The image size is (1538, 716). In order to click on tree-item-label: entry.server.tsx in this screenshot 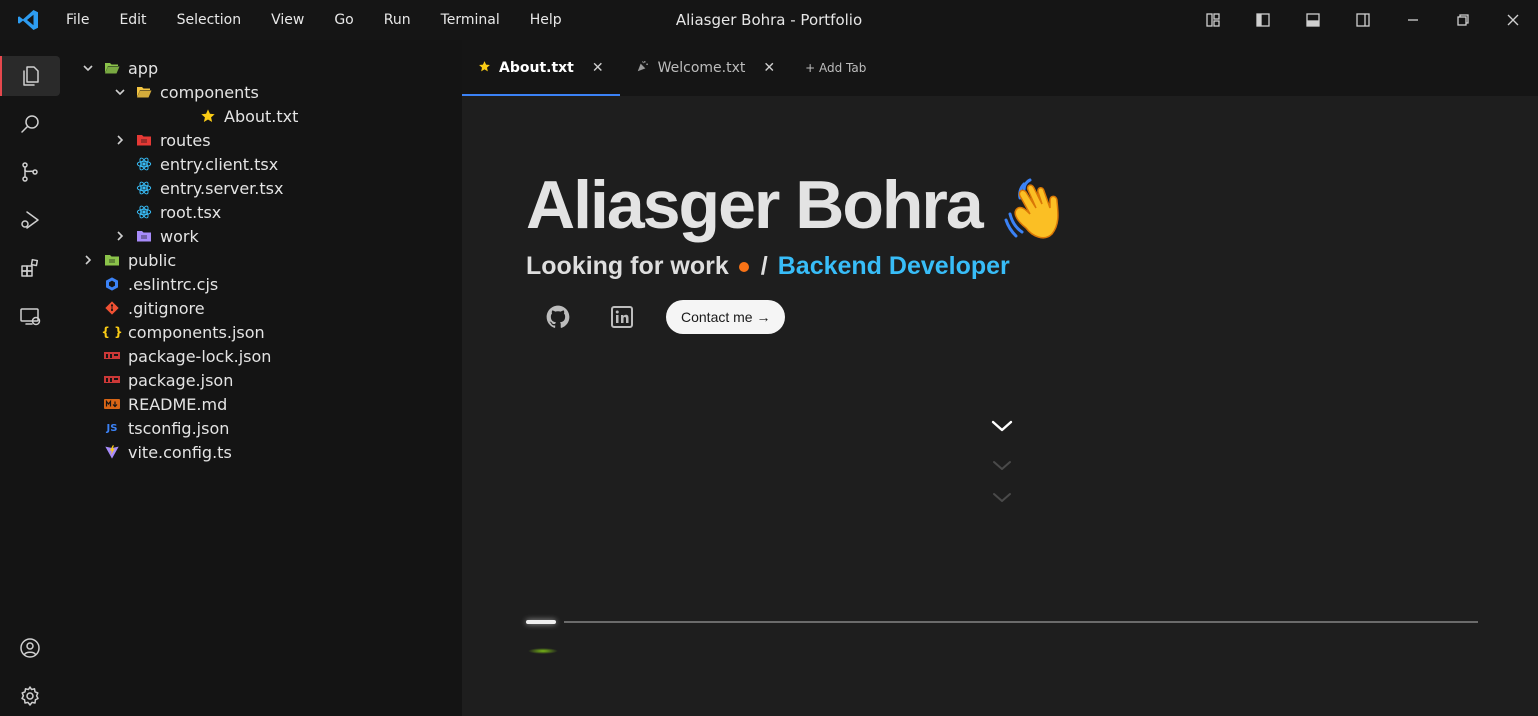, I will do `click(222, 188)`.